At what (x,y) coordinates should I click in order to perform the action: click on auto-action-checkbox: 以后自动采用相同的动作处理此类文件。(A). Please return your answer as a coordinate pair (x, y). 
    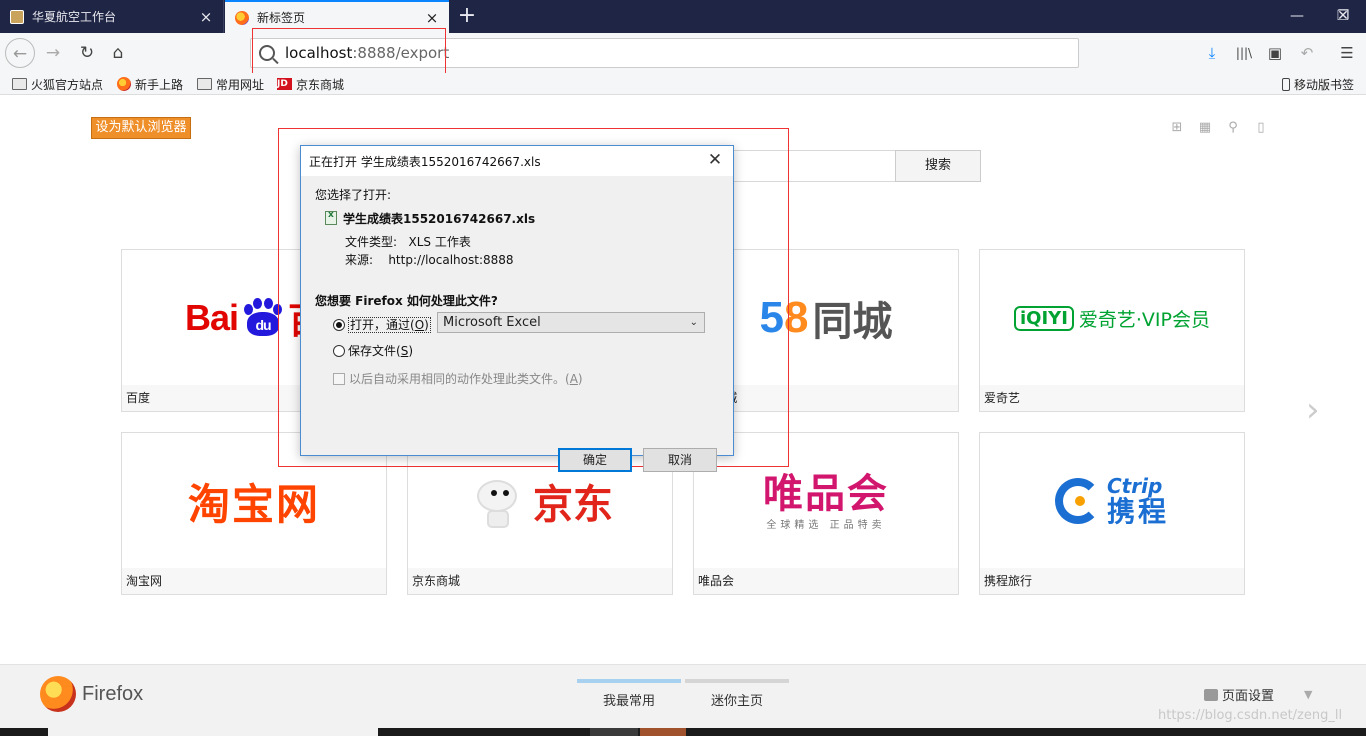
    Looking at the image, I should click on (458, 378).